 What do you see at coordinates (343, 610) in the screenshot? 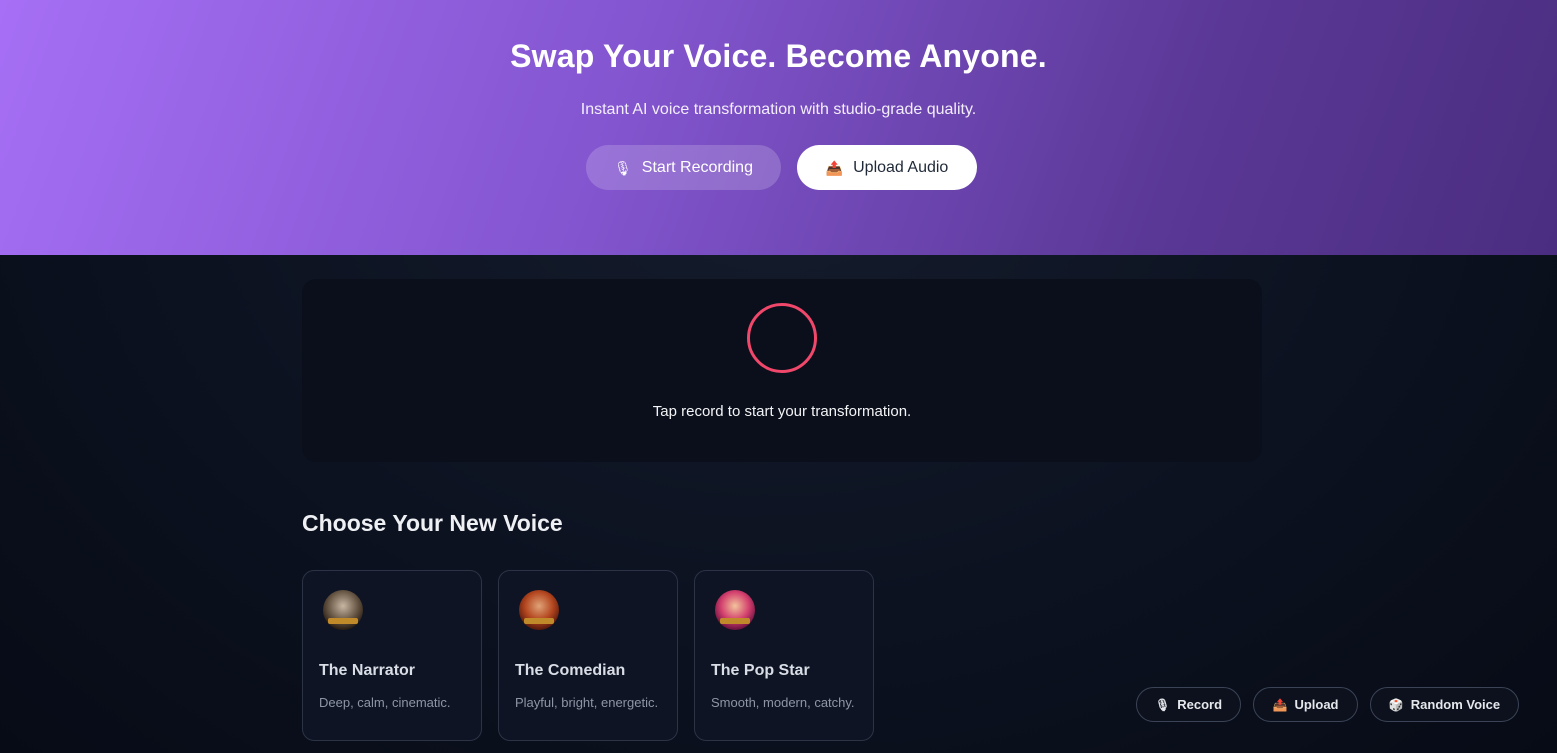
I see `narrator-avatar` at bounding box center [343, 610].